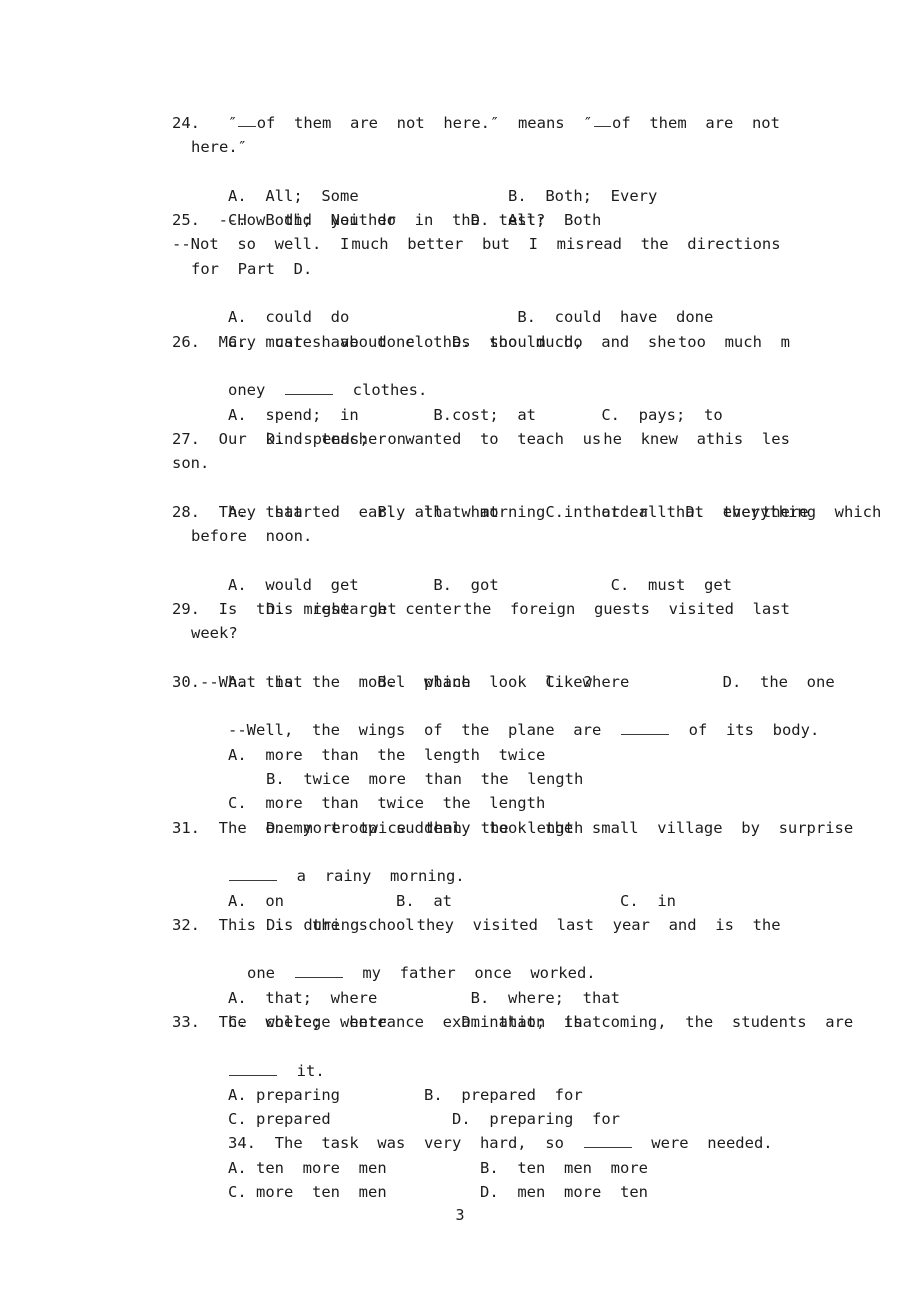 Image resolution: width=920 pixels, height=1302 pixels. Describe the element at coordinates (476, 376) in the screenshot. I see `question-26-stem-line-2: oney clothes.` at that location.